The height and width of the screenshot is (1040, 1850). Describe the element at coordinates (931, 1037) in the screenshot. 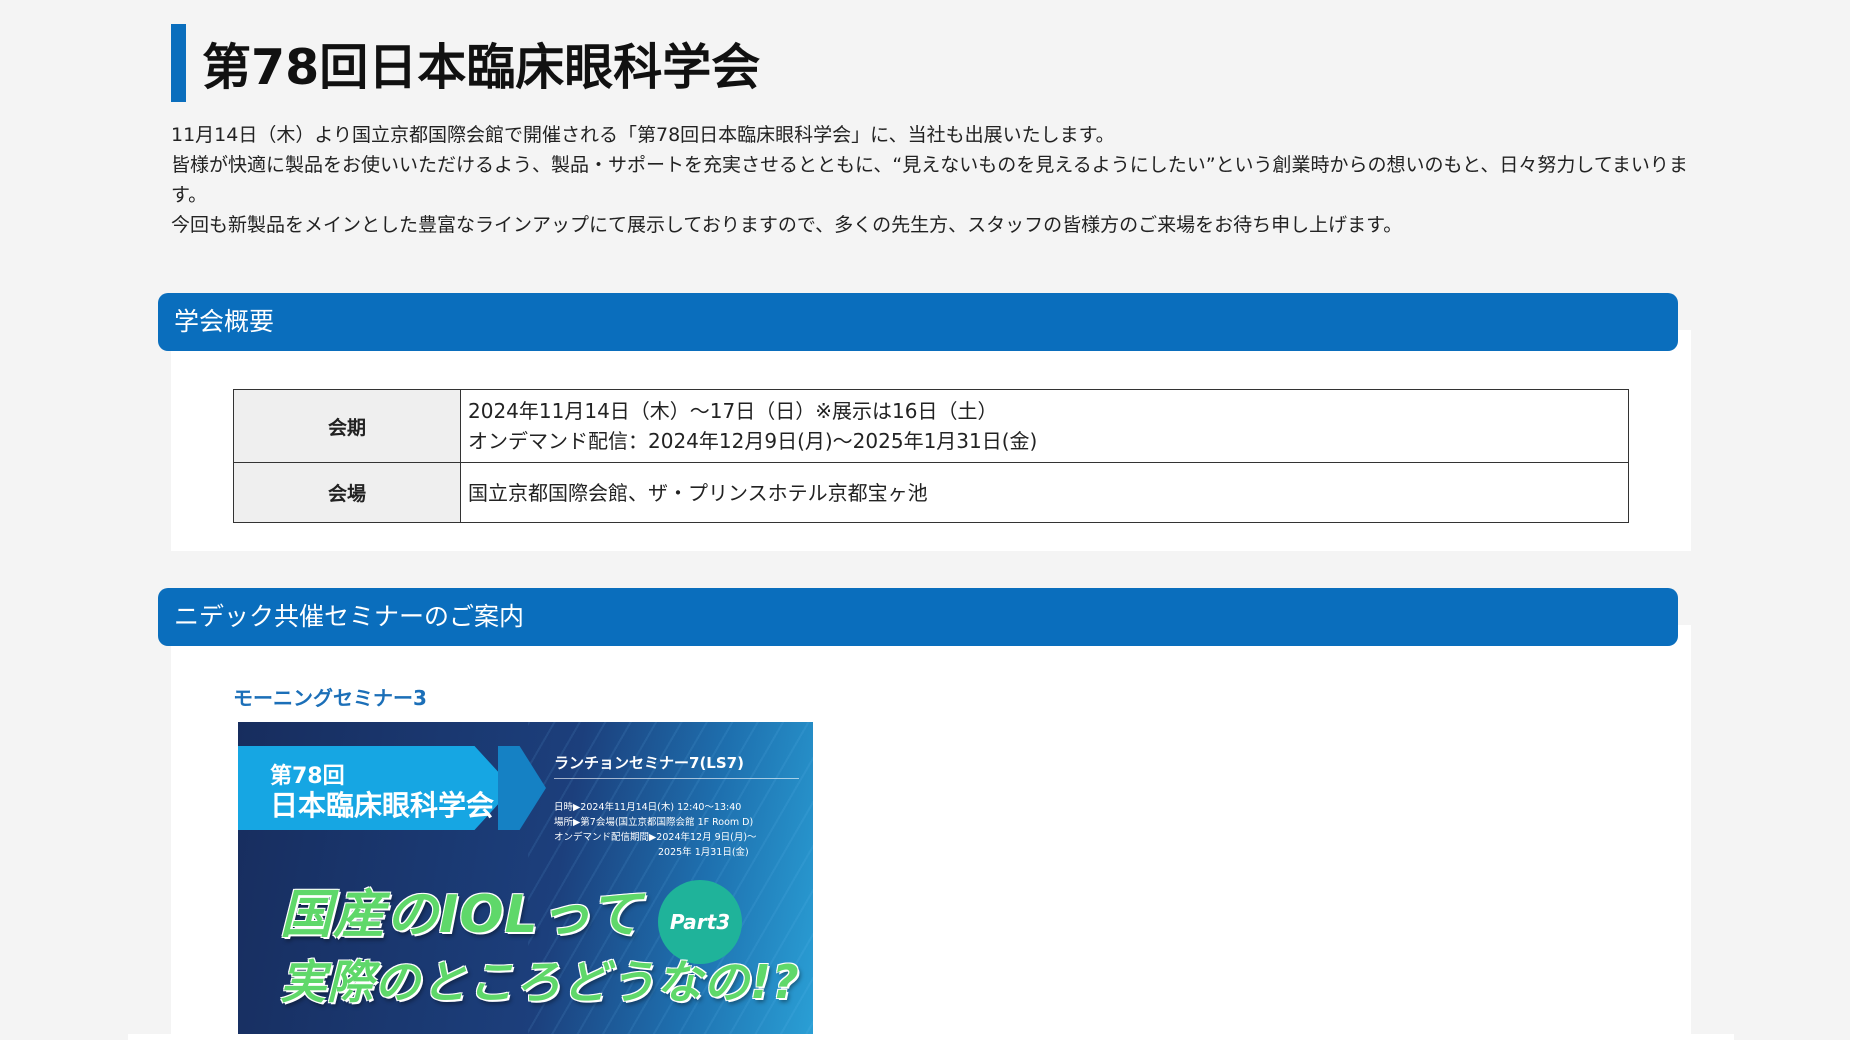

I see `bottom-strip` at that location.